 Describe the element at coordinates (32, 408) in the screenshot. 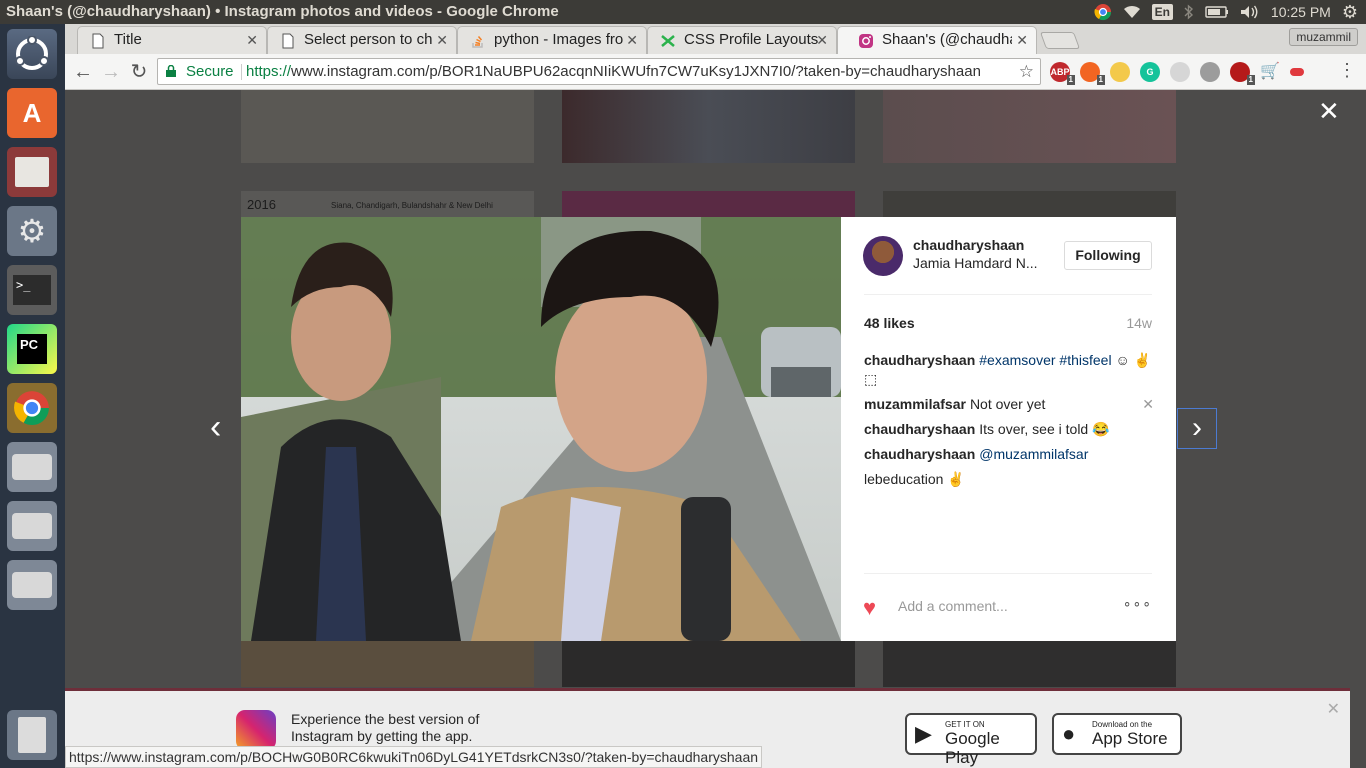

I see `chrome-launcher-icon` at that location.